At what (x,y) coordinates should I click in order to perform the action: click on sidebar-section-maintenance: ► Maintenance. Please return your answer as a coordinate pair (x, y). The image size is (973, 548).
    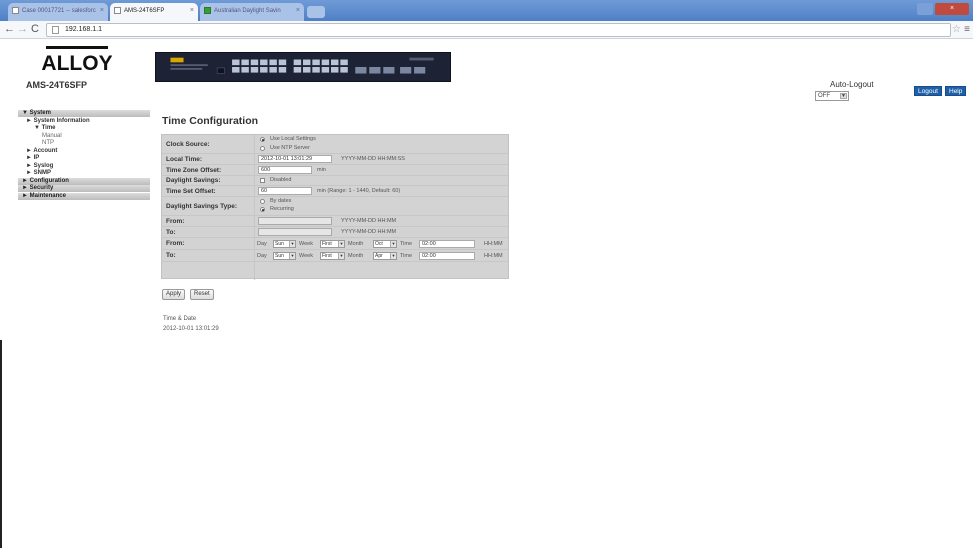
    Looking at the image, I should click on (84, 196).